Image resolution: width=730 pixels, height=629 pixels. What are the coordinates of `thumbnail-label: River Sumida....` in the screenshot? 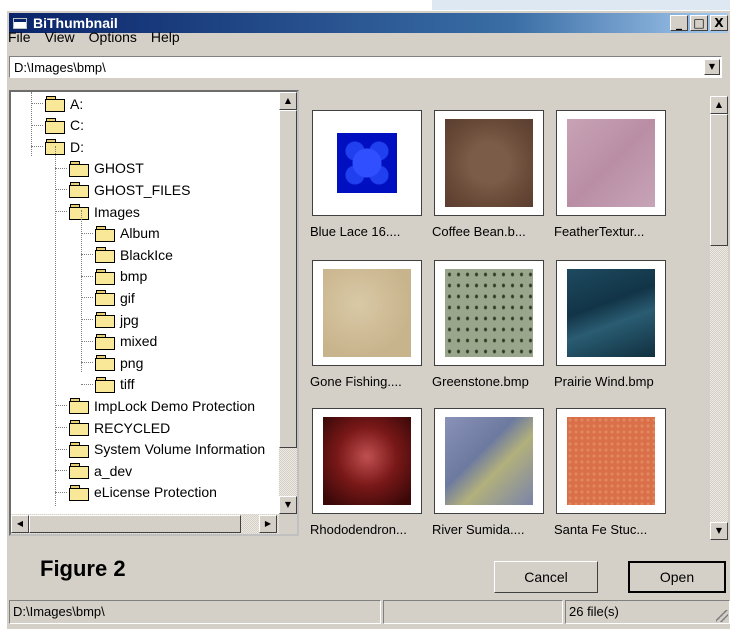 It's located at (478, 529).